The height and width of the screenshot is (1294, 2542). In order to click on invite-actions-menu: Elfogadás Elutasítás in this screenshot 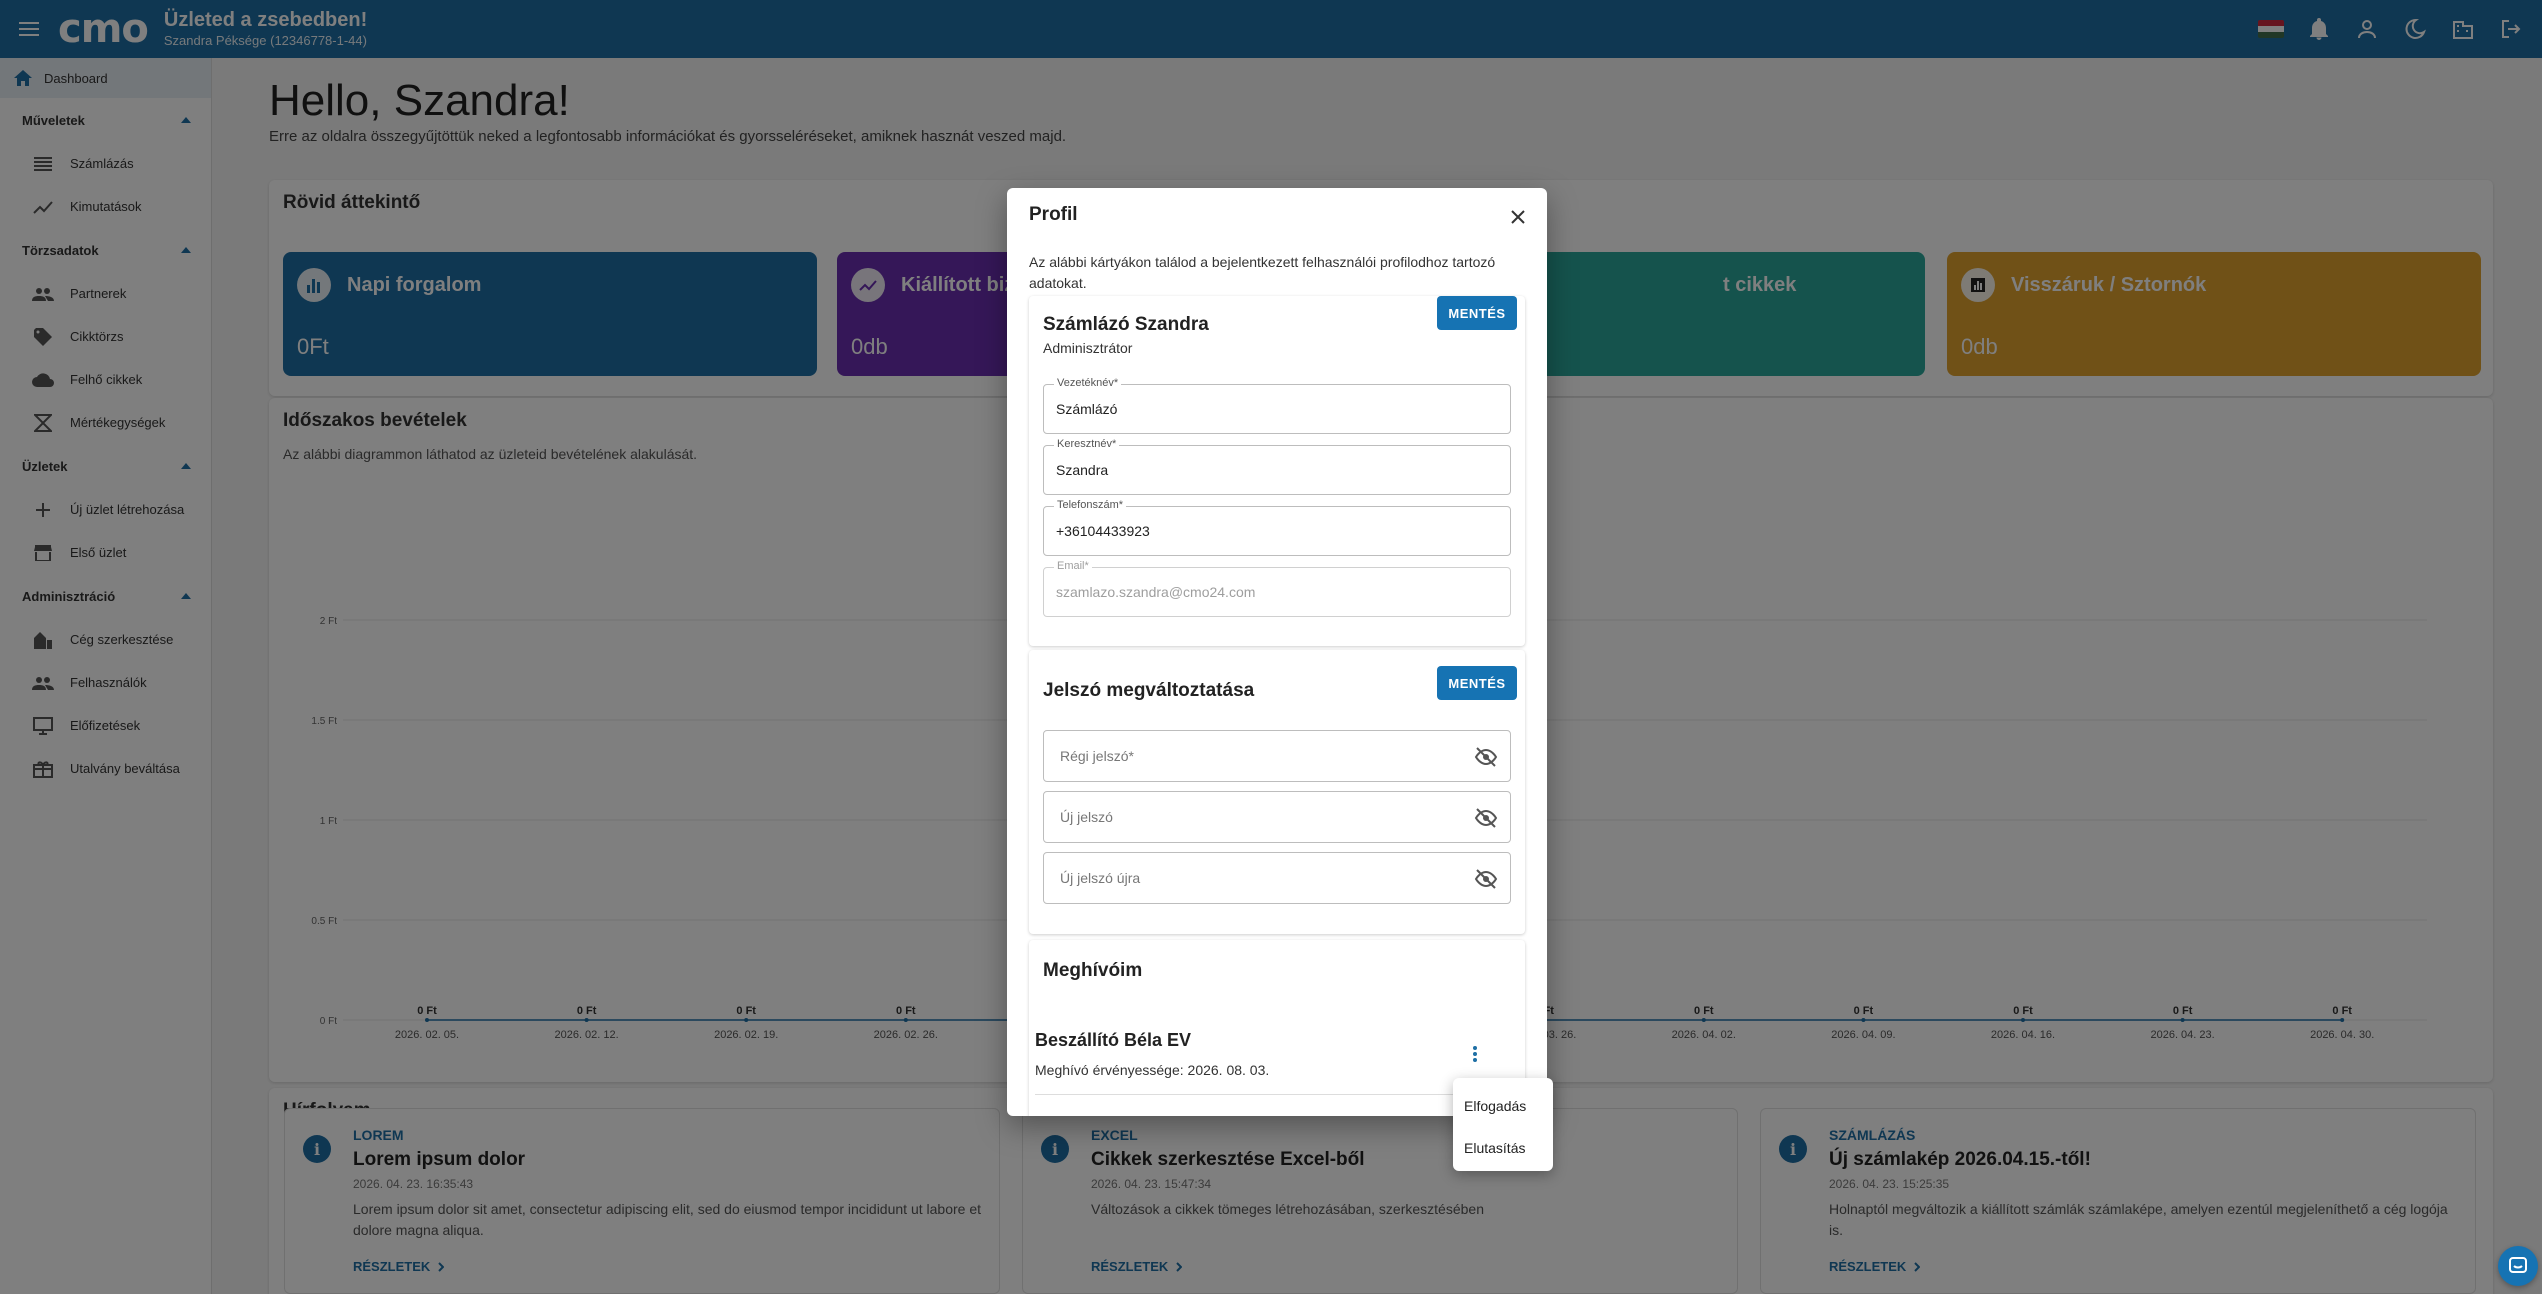, I will do `click(1503, 1124)`.